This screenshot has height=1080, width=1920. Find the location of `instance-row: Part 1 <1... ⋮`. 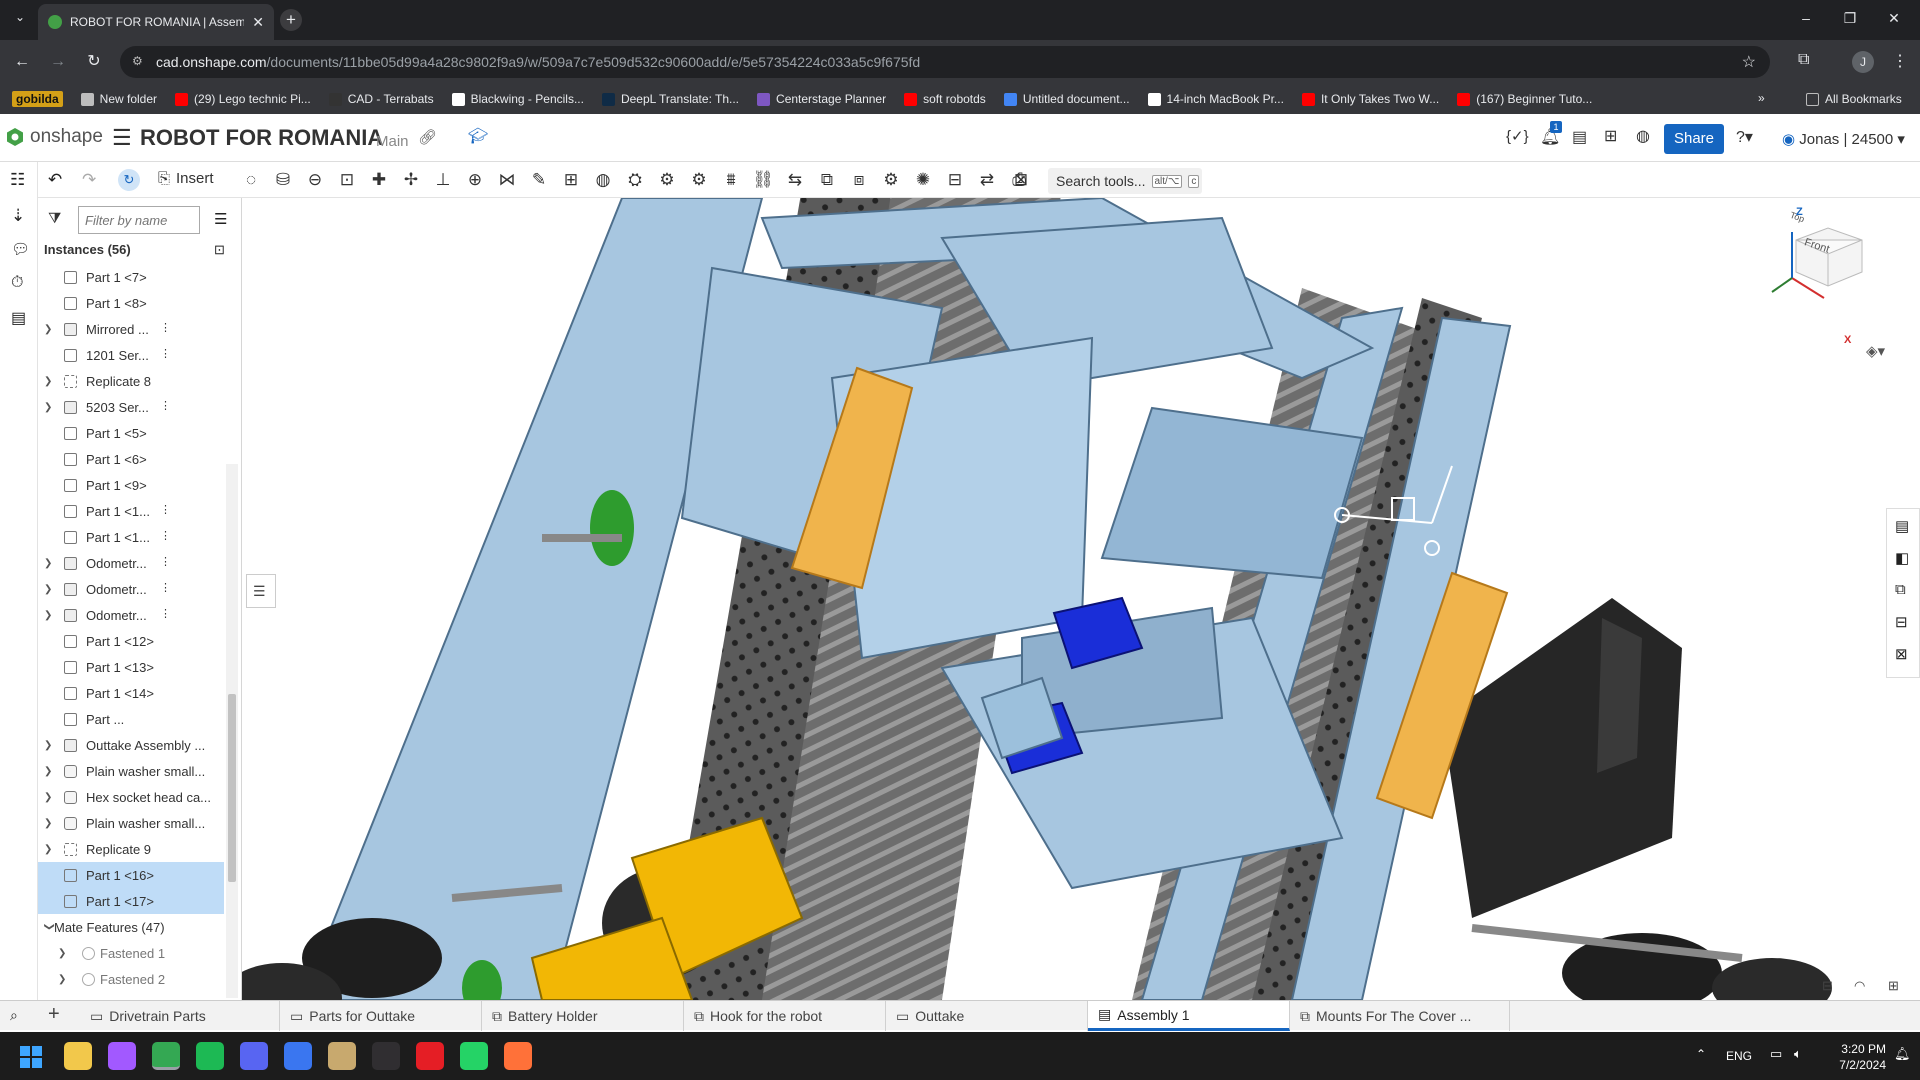

instance-row: Part 1 <1... ⋮ is located at coordinates (131, 537).